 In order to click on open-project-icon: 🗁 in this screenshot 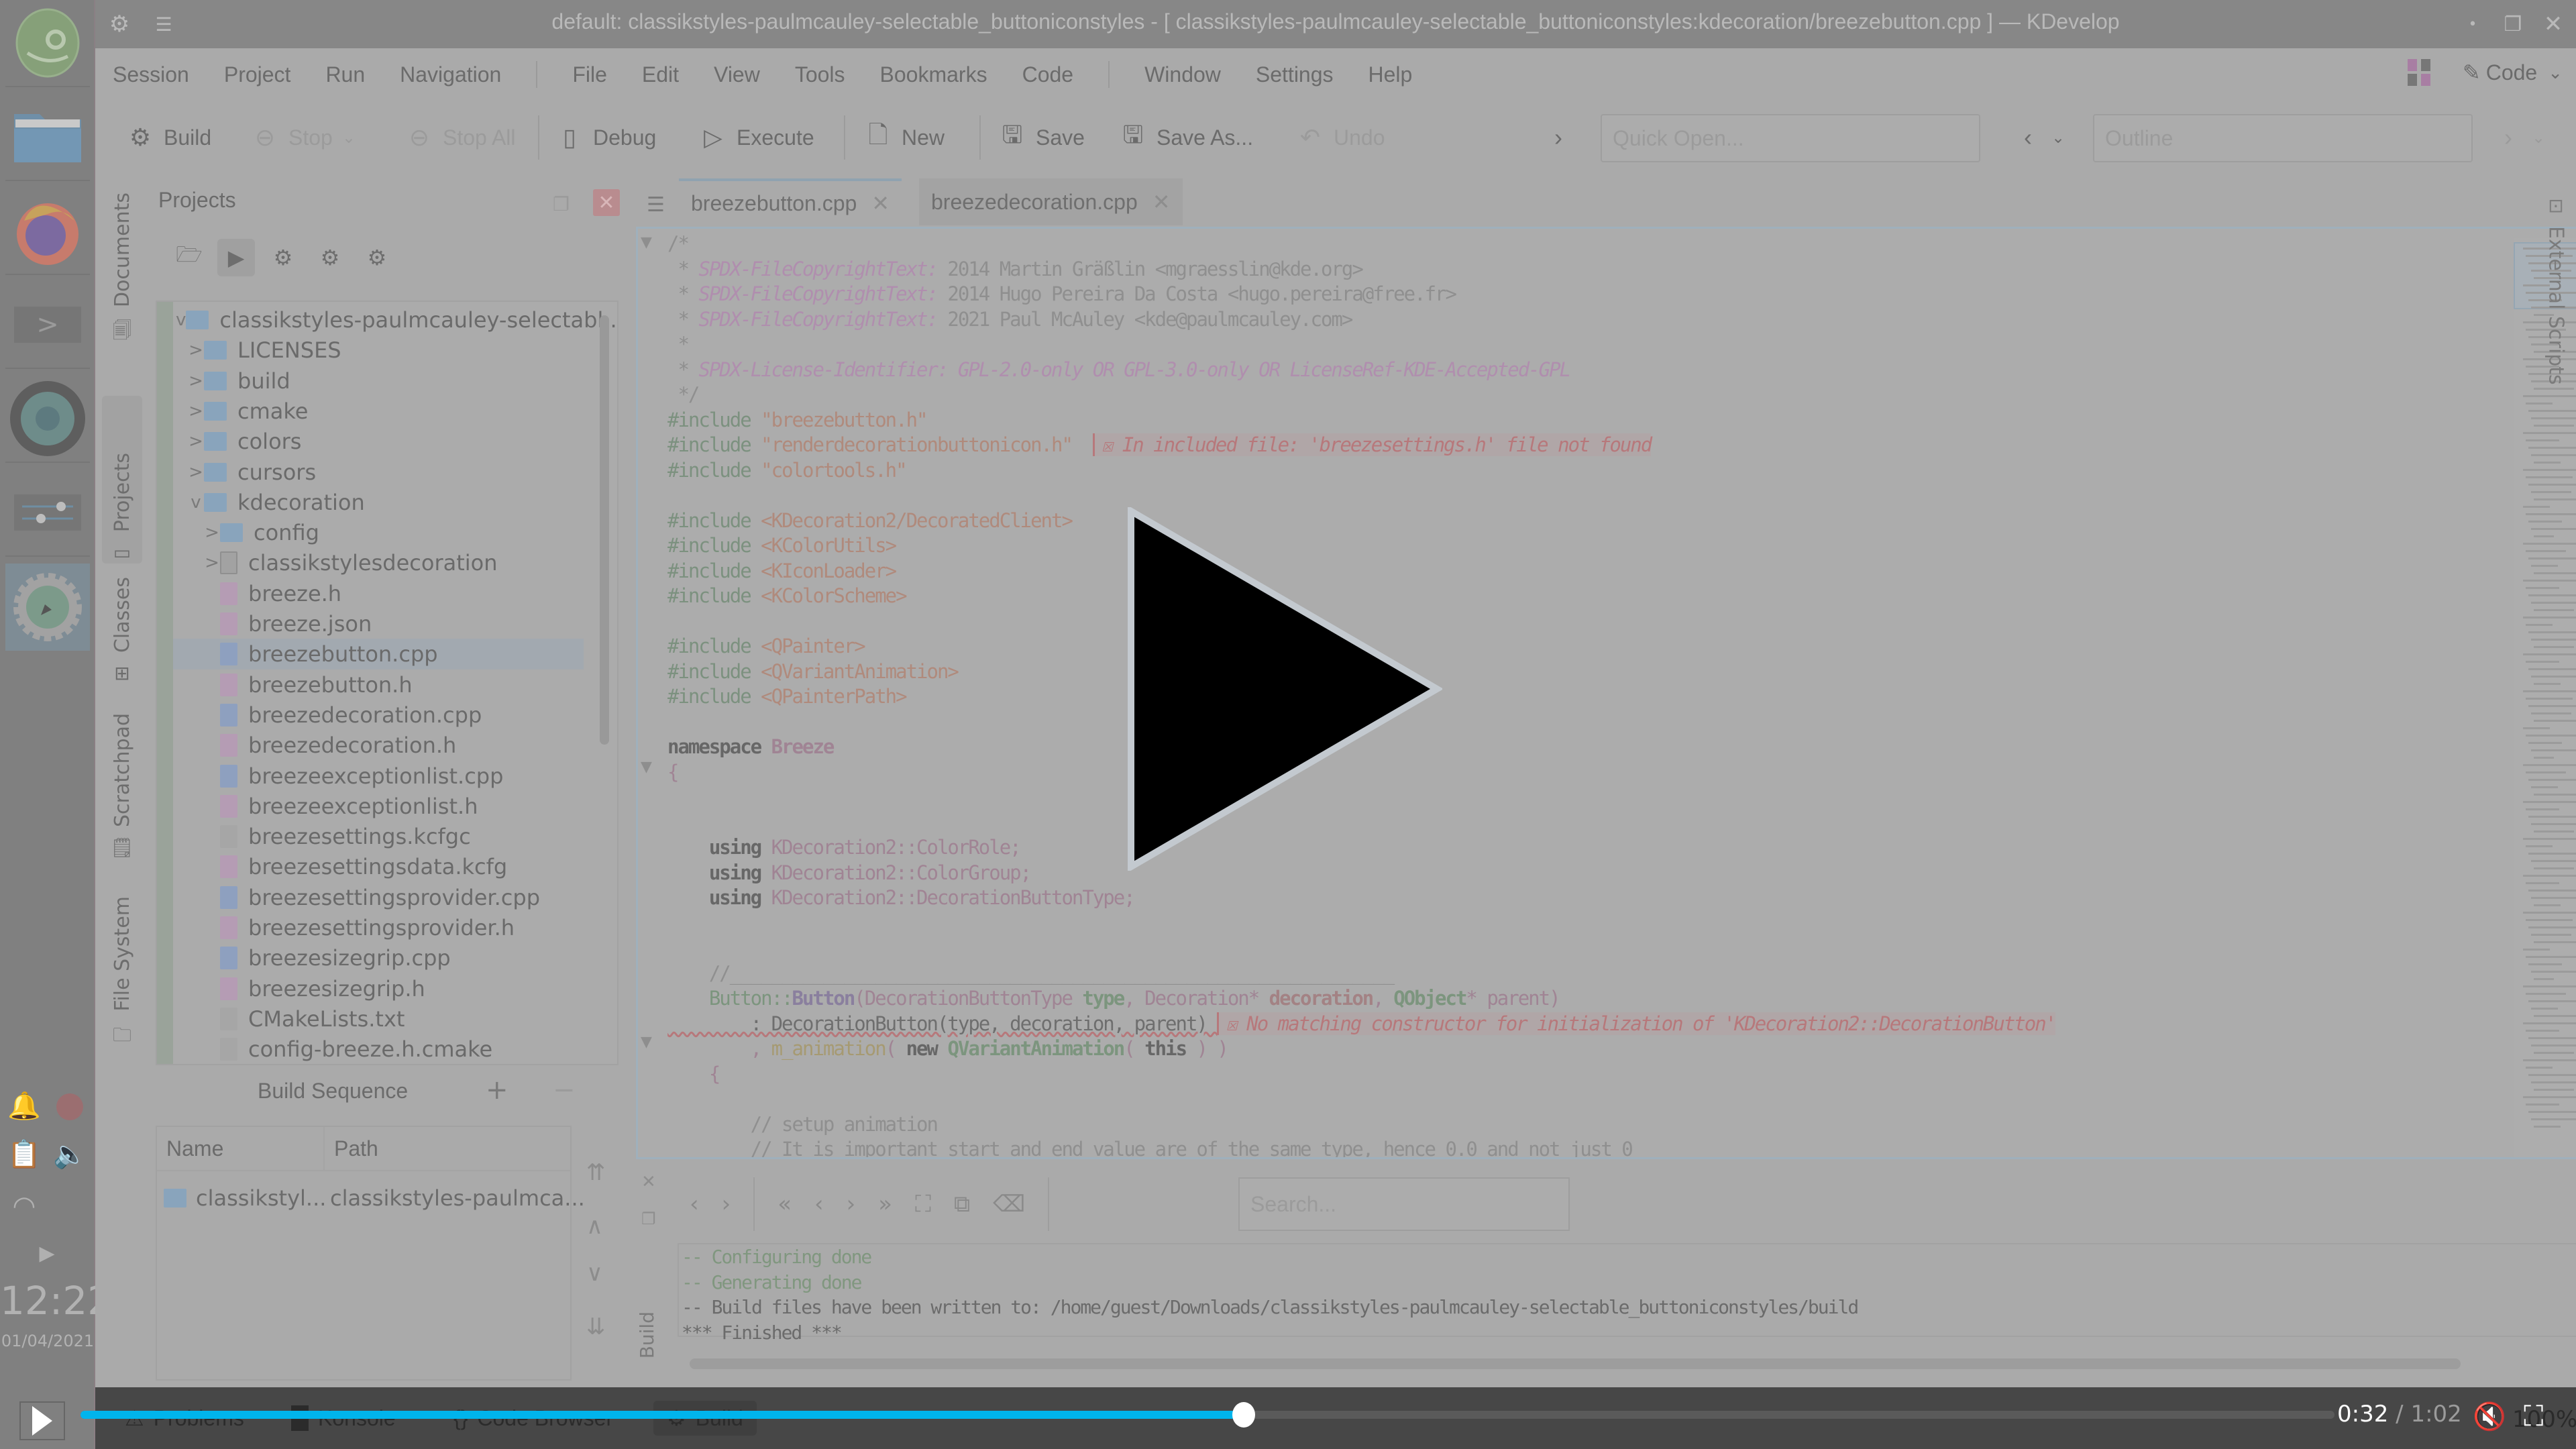, I will do `click(189, 257)`.